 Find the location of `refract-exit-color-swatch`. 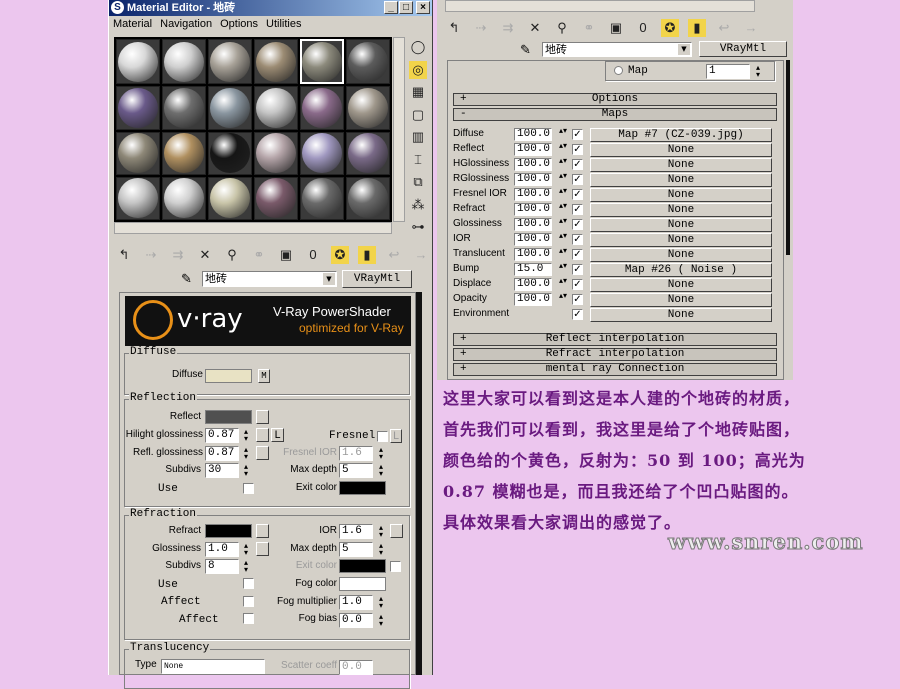

refract-exit-color-swatch is located at coordinates (362, 566).